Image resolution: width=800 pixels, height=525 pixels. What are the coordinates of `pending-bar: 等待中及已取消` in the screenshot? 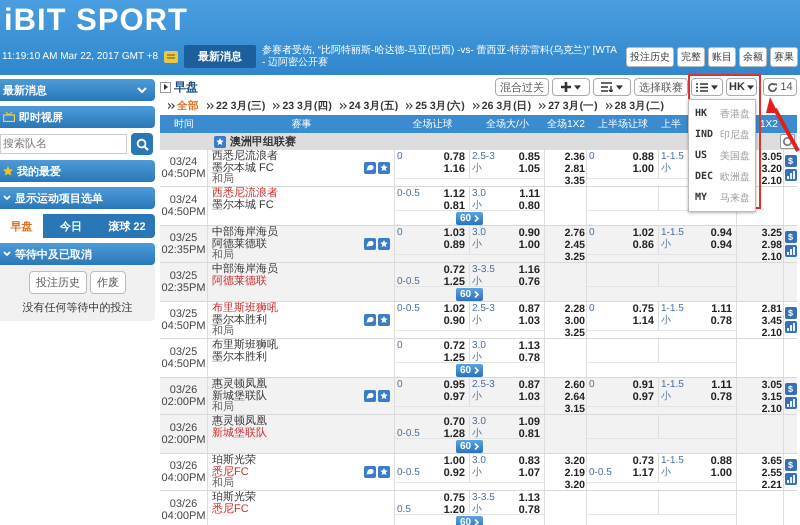 It's located at (77, 254).